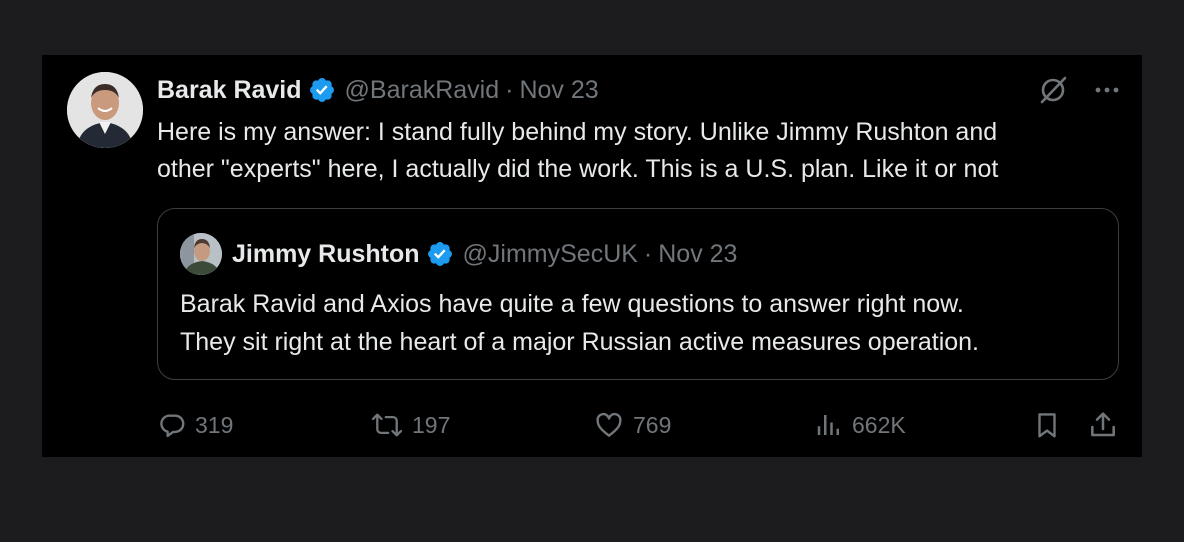 The image size is (1184, 542). Describe the element at coordinates (828, 425) in the screenshot. I see `views-chart-icon` at that location.